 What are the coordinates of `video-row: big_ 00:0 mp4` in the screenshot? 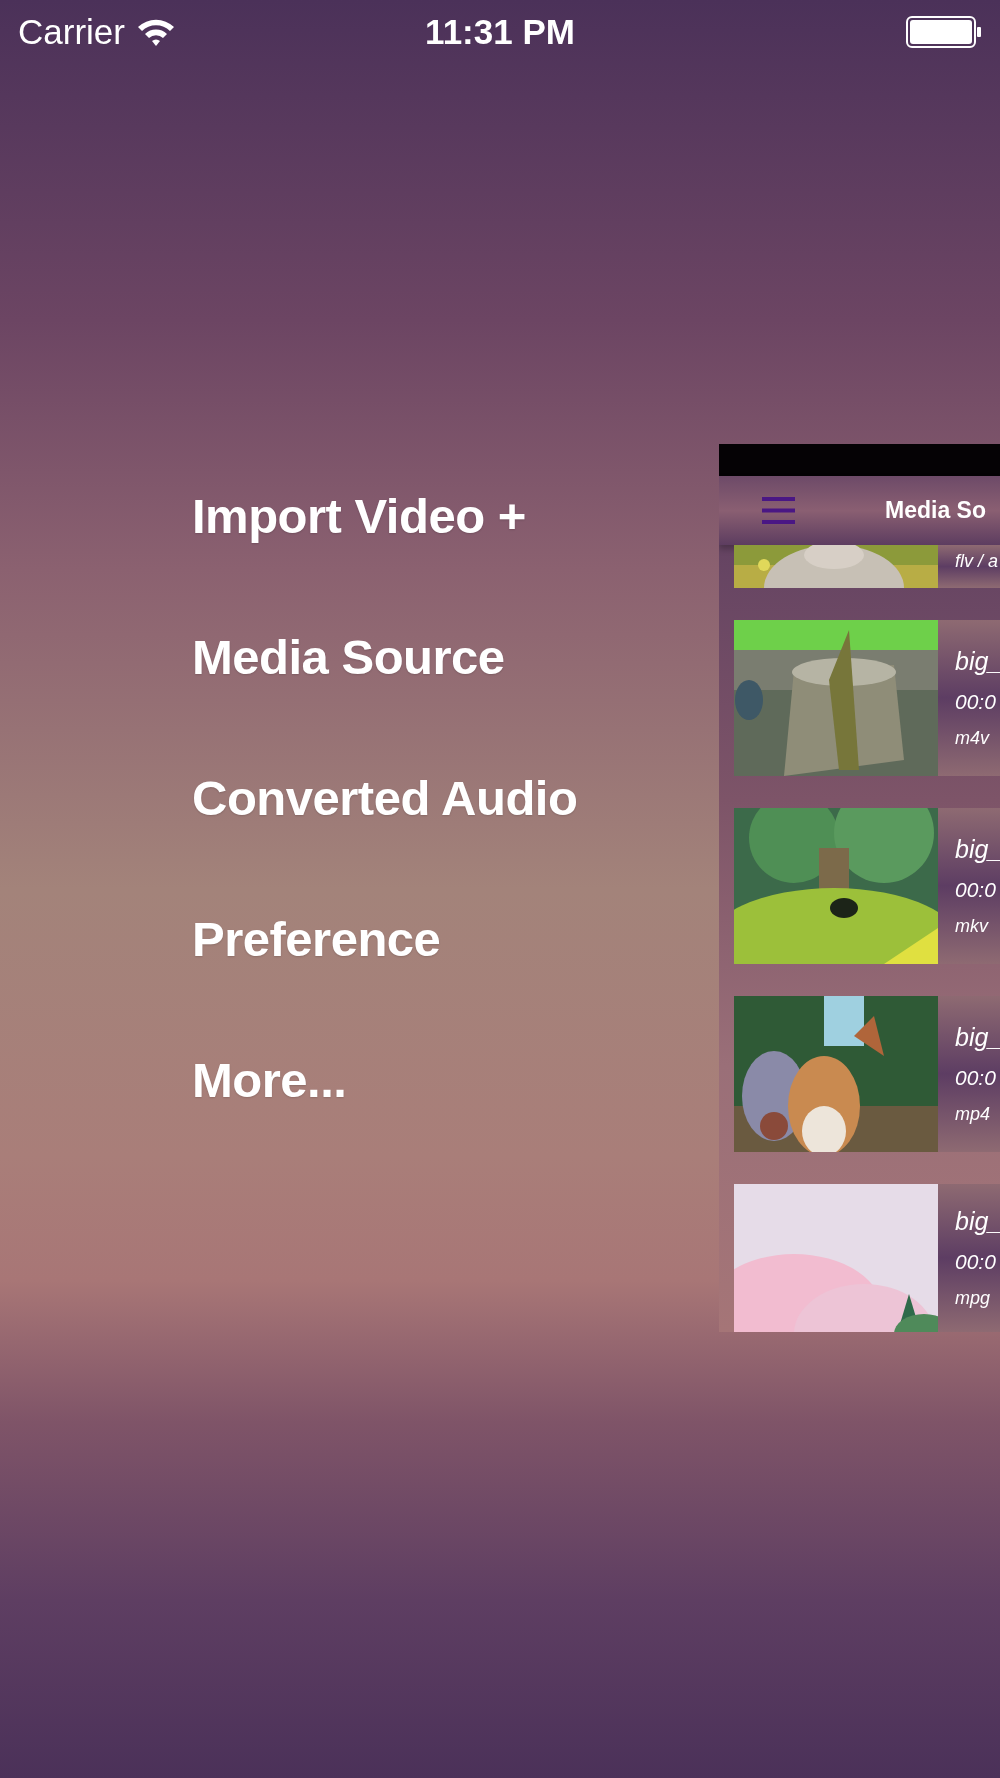 It's located at (867, 1074).